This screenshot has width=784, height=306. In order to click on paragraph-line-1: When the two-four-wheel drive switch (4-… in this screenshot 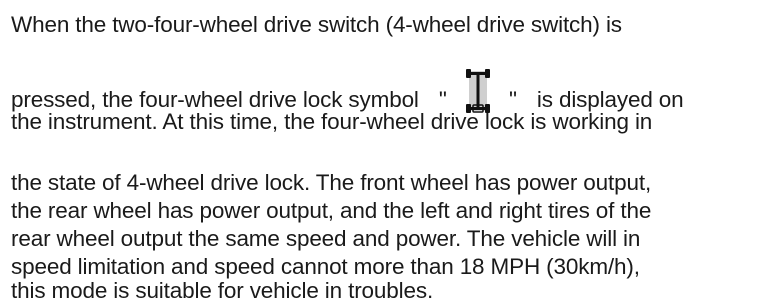, I will do `click(316, 24)`.